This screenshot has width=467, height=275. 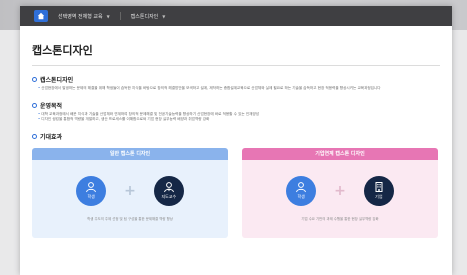 I want to click on breadcrumb-label: 캡스톤디자인, so click(x=144, y=16).